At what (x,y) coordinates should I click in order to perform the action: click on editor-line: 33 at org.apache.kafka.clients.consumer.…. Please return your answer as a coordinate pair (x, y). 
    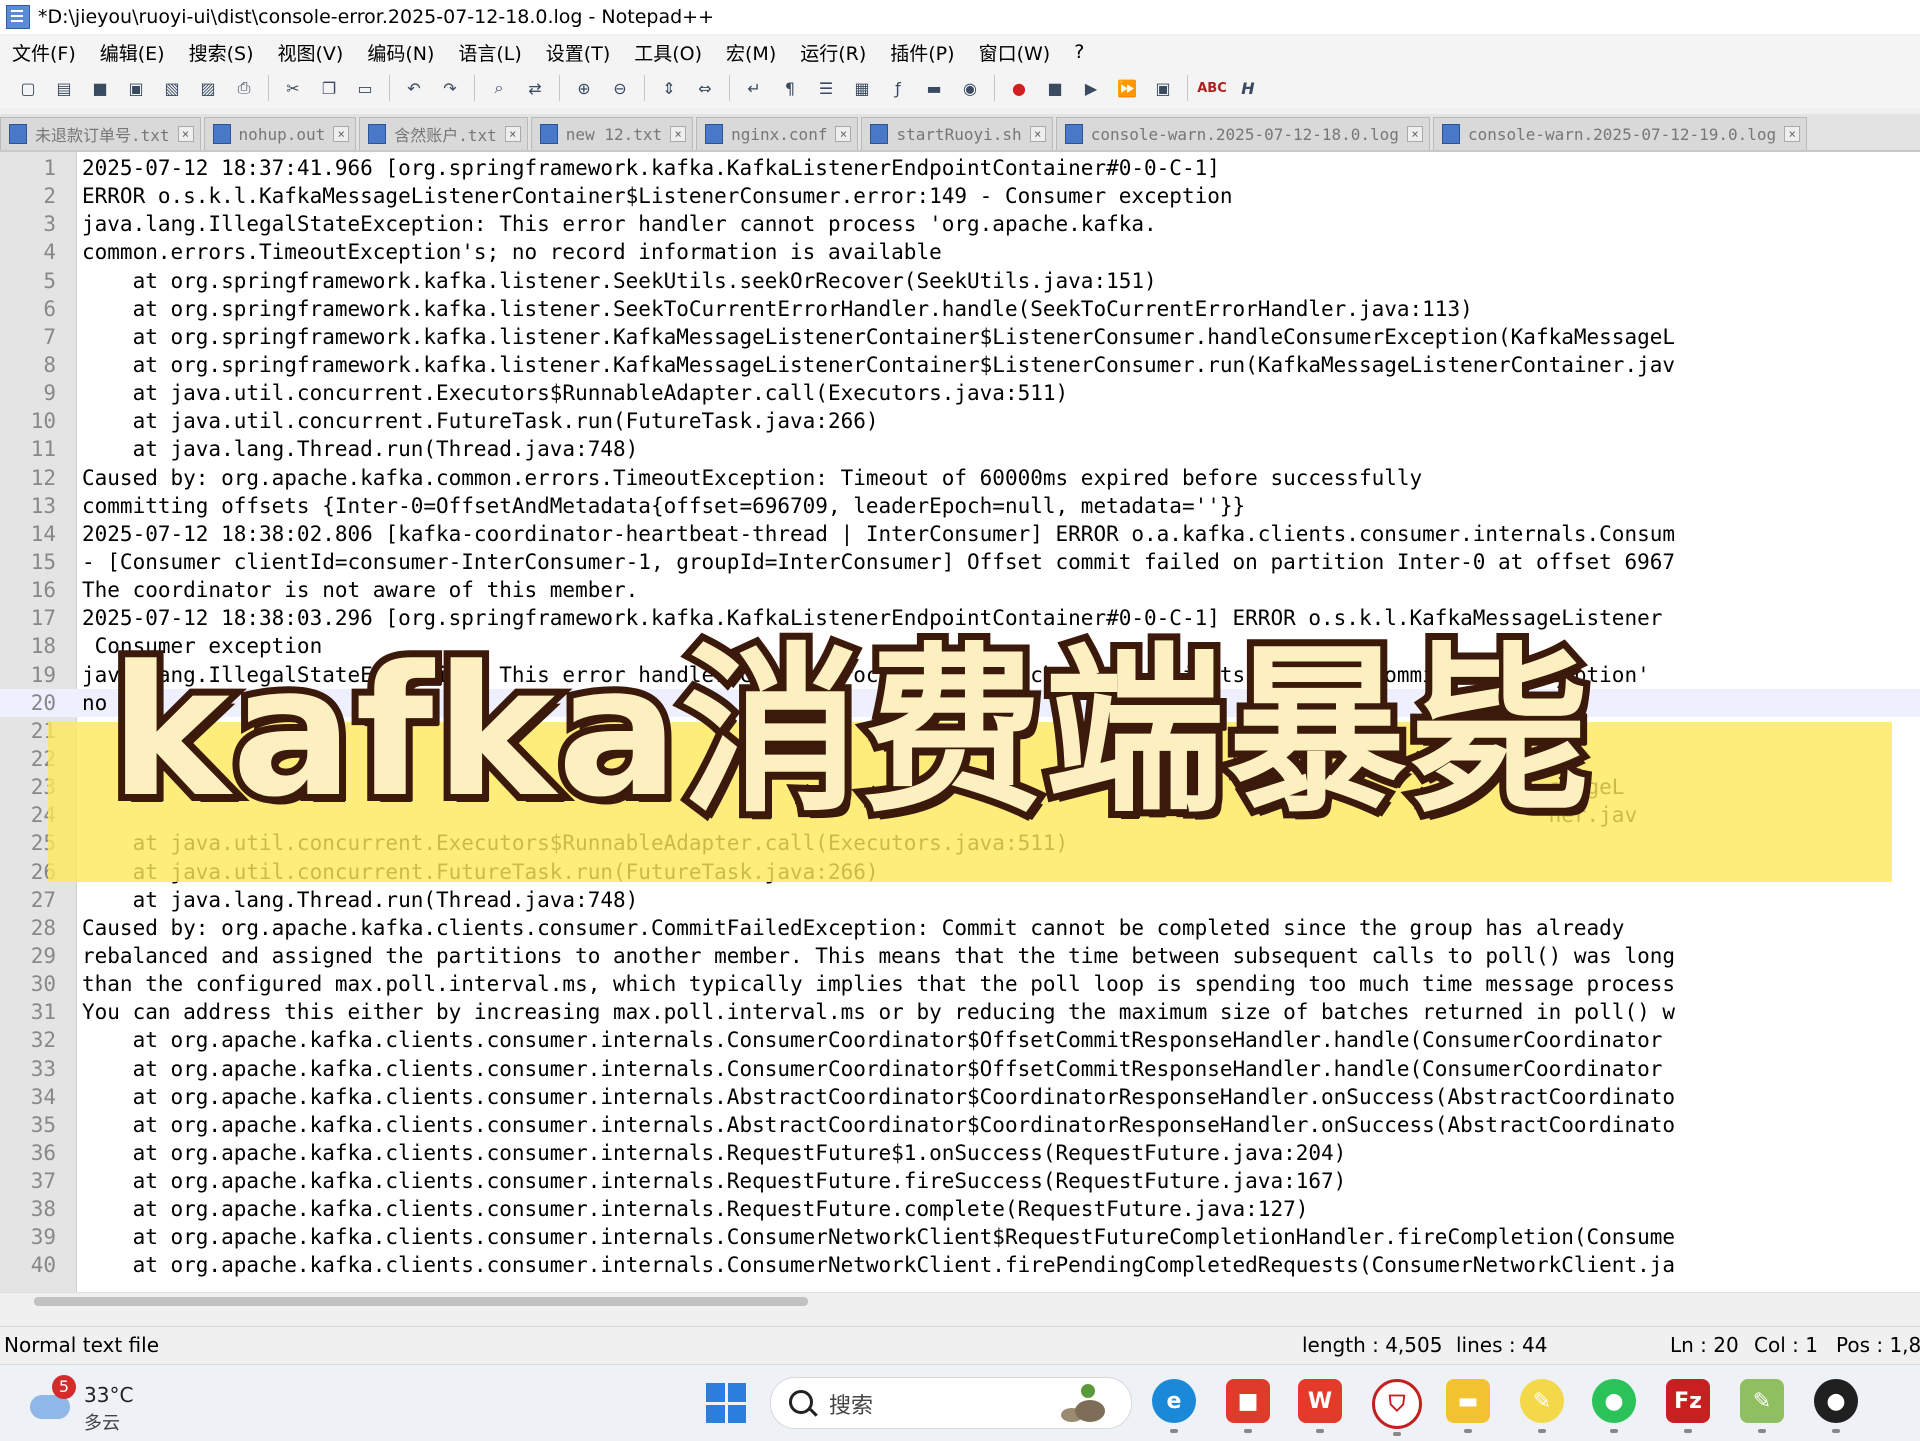
    Looking at the image, I should click on (960, 1069).